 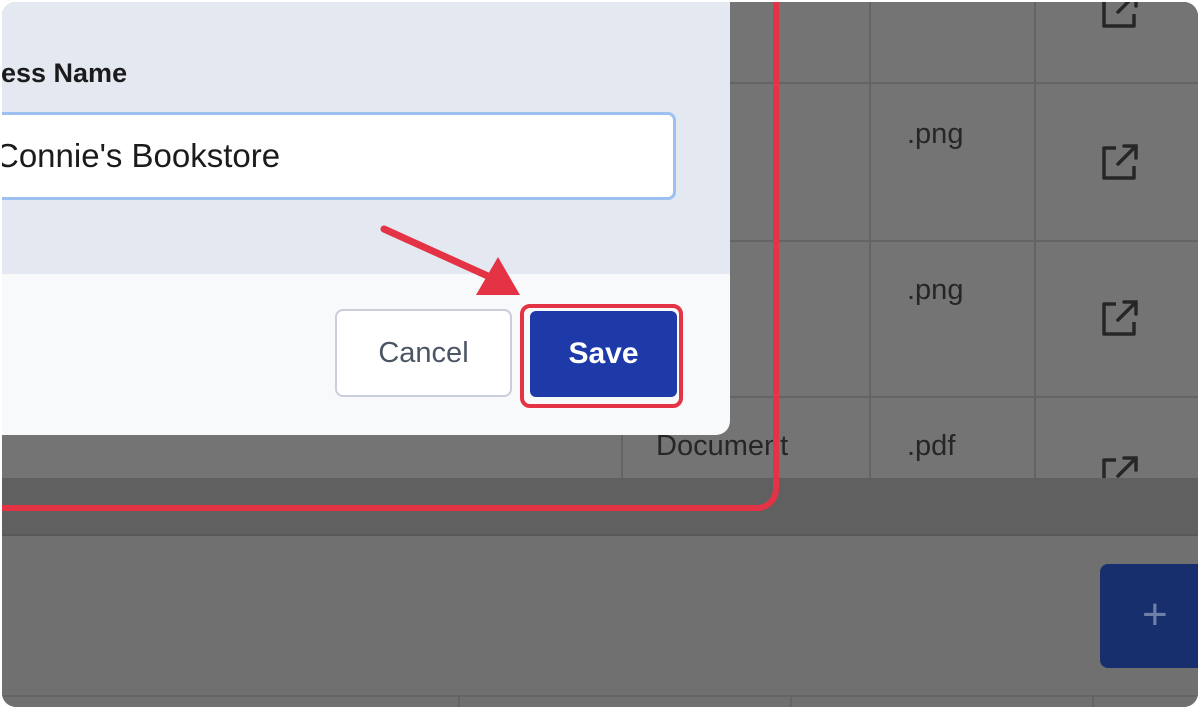 I want to click on save-highlight-outline, so click(x=601, y=356).